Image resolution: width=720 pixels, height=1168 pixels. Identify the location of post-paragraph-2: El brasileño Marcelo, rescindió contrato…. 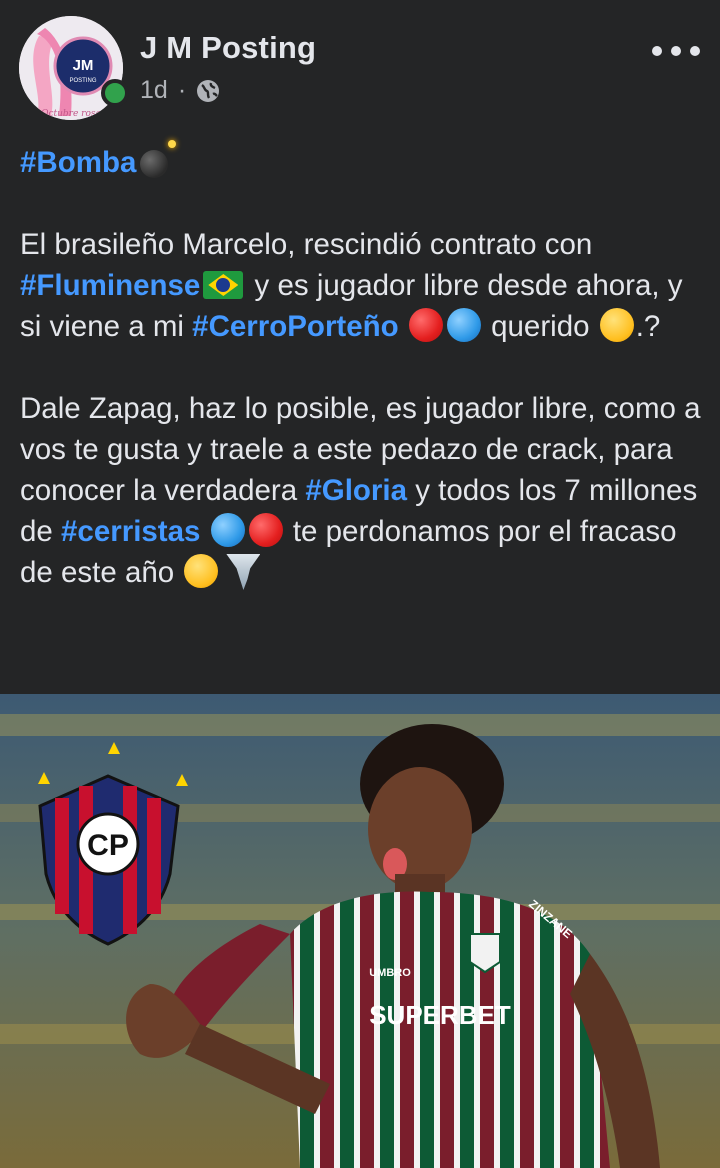
(362, 285).